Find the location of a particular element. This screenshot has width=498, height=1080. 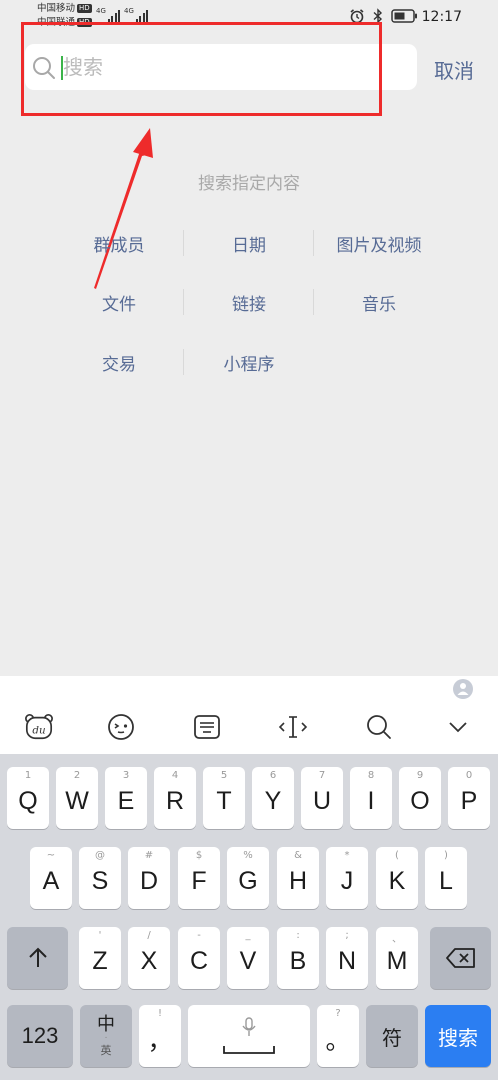

du-bear-icon: du is located at coordinates (39, 727).